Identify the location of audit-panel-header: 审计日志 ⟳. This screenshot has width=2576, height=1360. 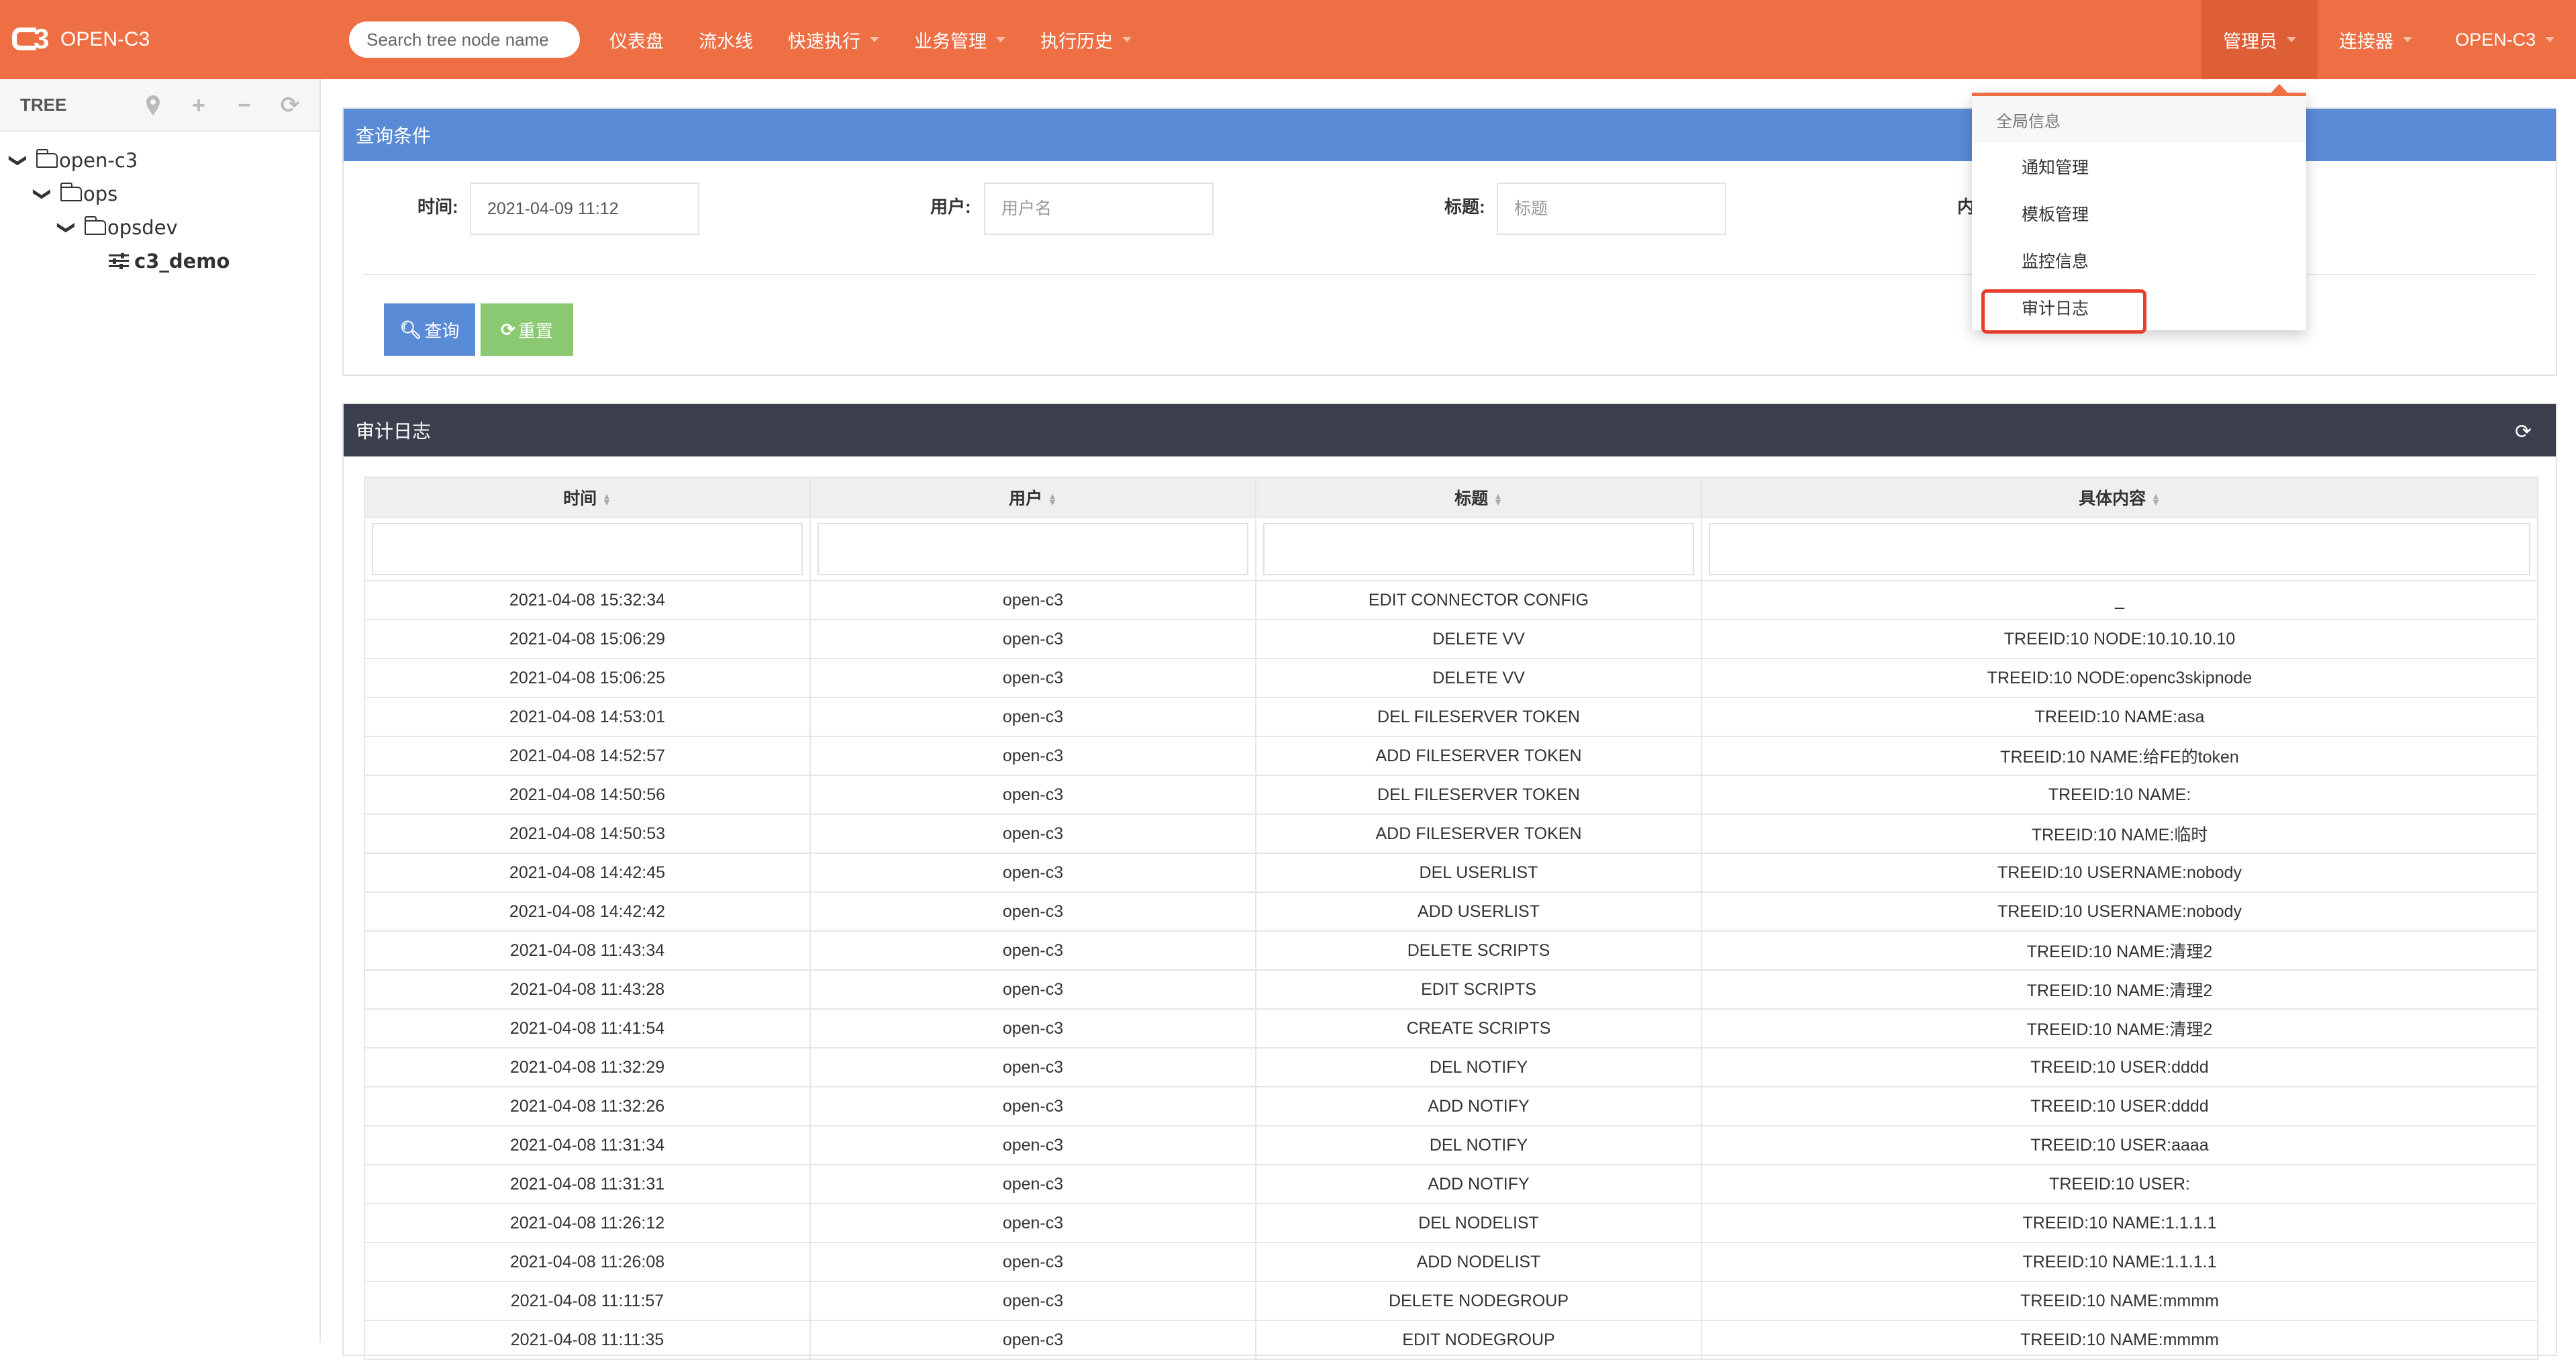
(1450, 430).